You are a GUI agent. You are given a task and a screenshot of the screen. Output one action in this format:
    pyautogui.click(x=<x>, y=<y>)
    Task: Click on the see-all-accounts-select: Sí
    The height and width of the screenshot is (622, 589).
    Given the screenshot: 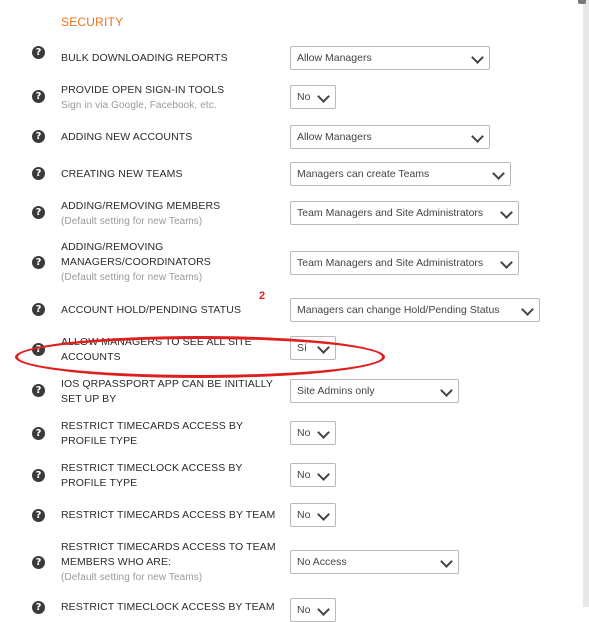 What is the action you would take?
    pyautogui.click(x=313, y=348)
    